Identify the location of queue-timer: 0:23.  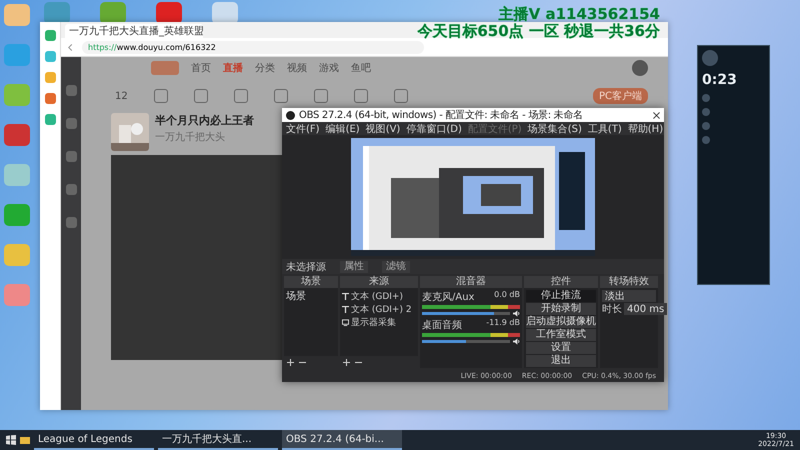
(720, 80).